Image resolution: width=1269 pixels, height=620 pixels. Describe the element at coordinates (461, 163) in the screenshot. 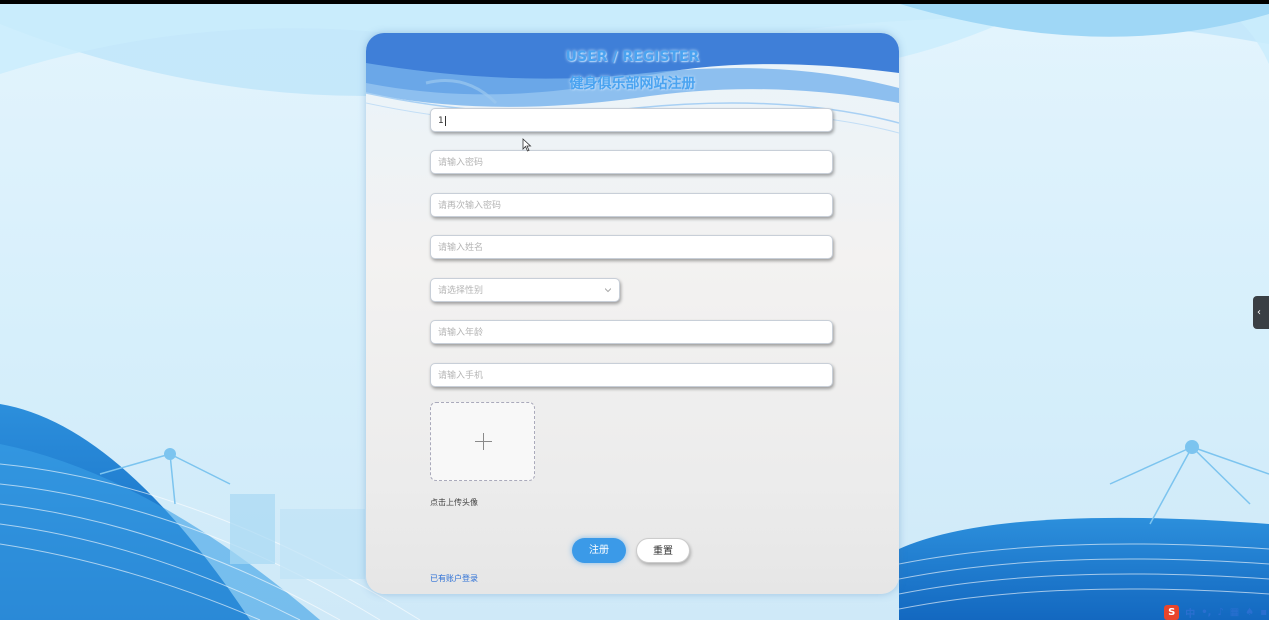

I see `password-placeholder: 请输入密码` at that location.